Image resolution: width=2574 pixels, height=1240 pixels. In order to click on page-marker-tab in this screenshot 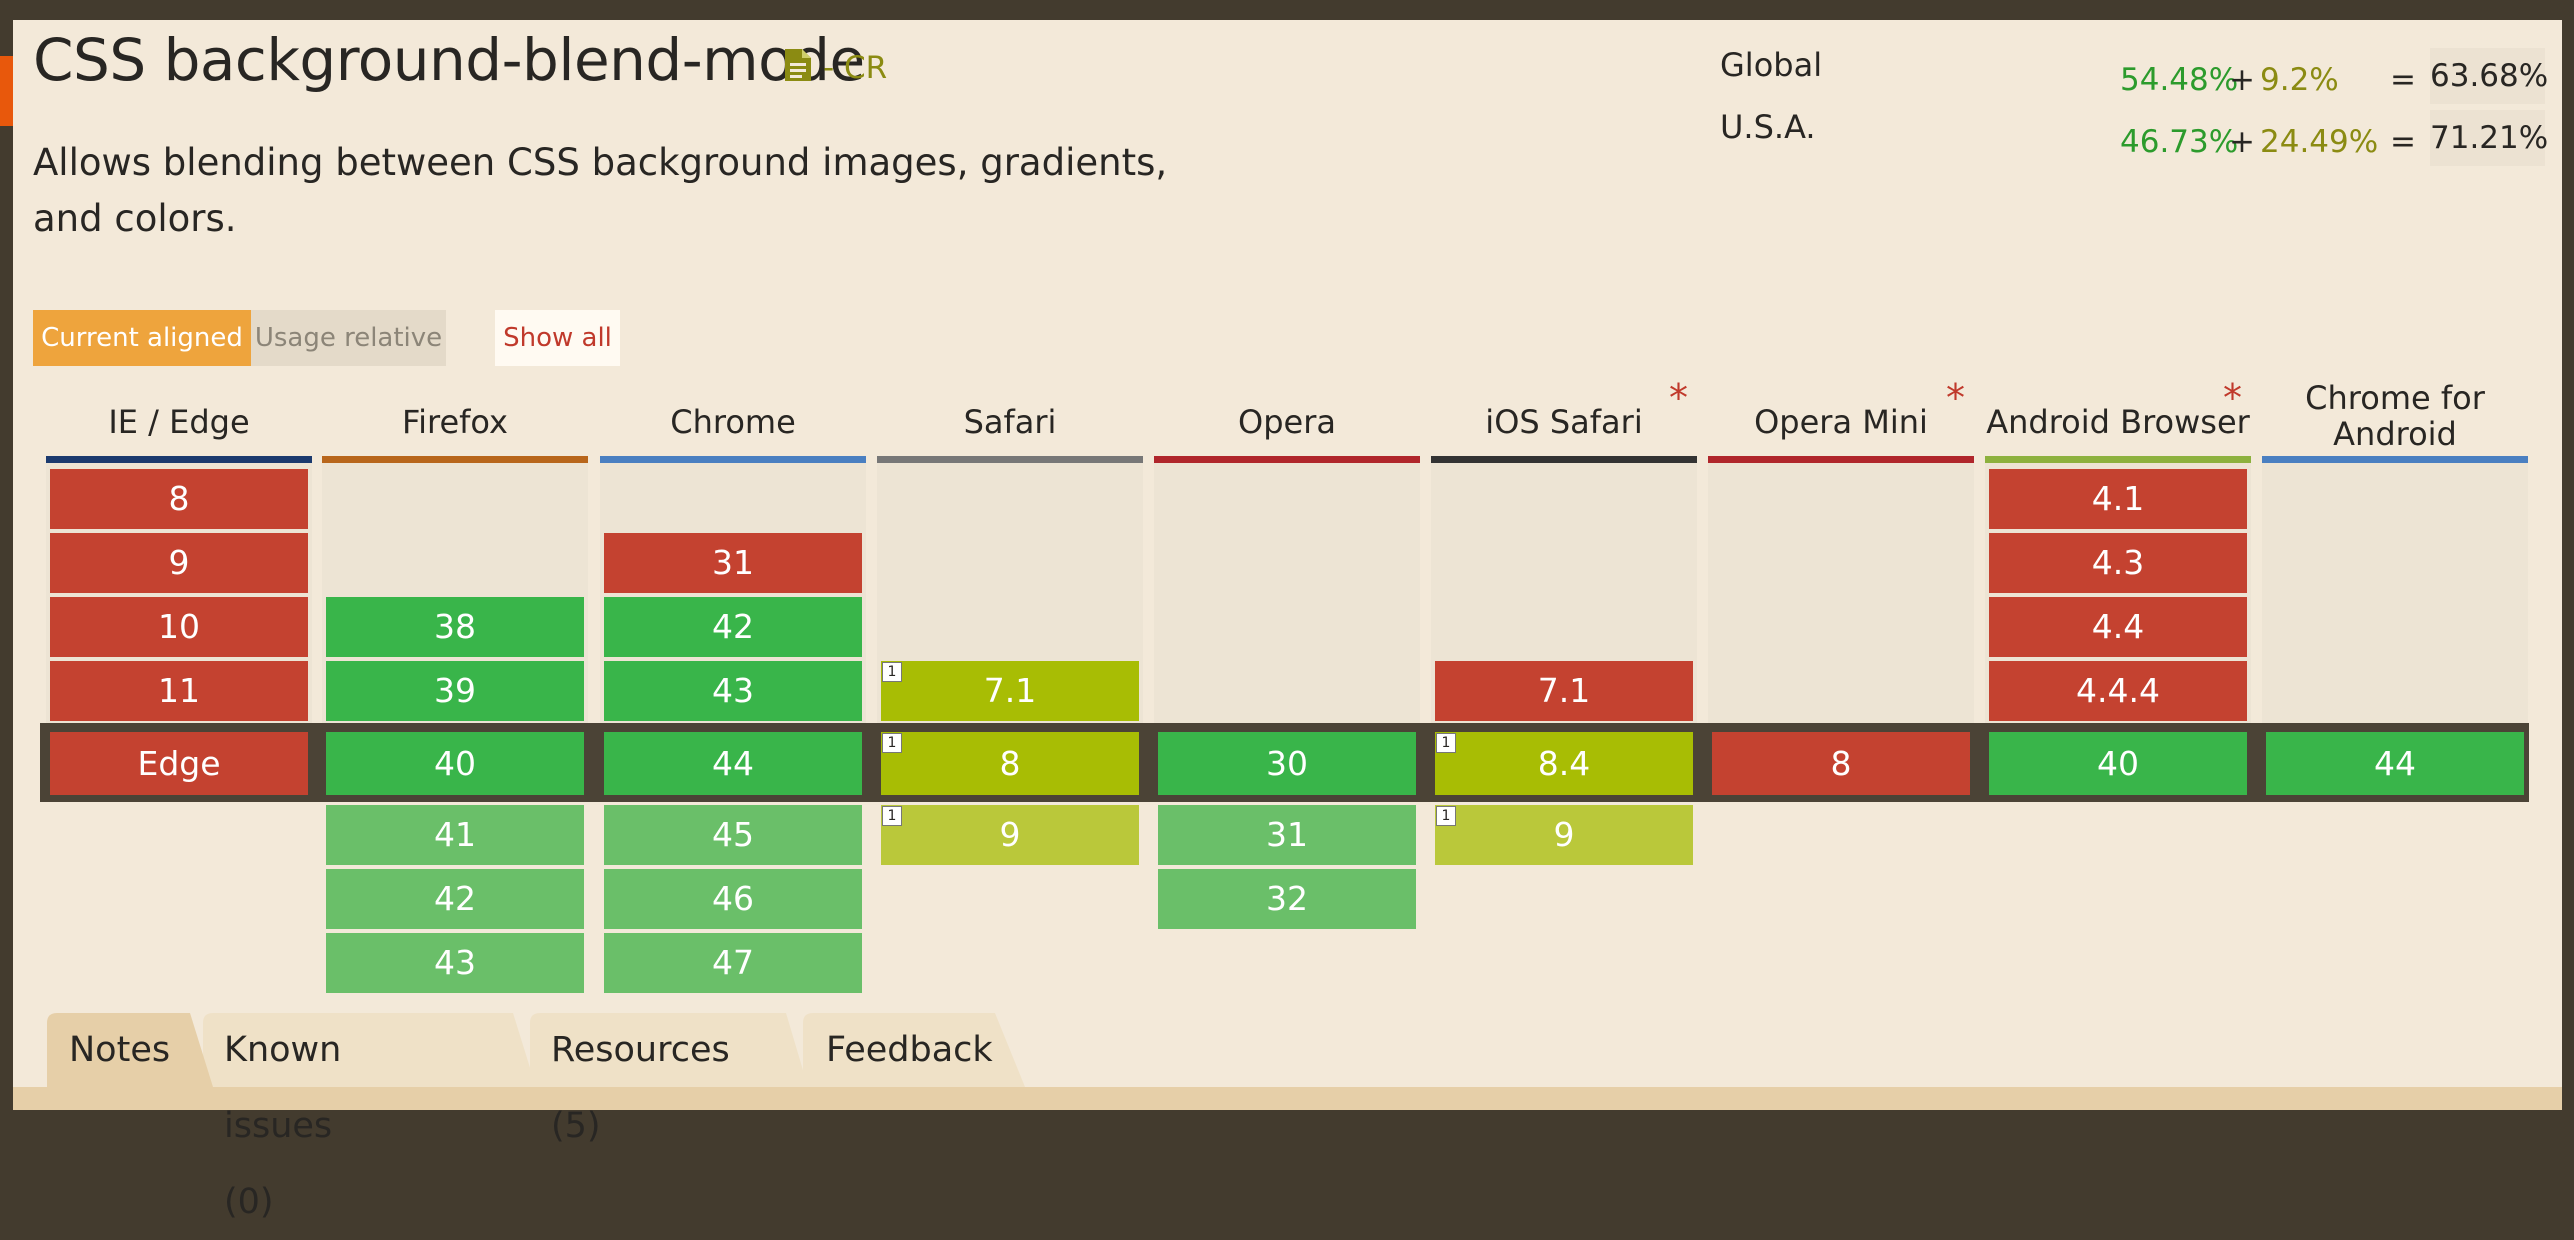, I will do `click(6, 91)`.